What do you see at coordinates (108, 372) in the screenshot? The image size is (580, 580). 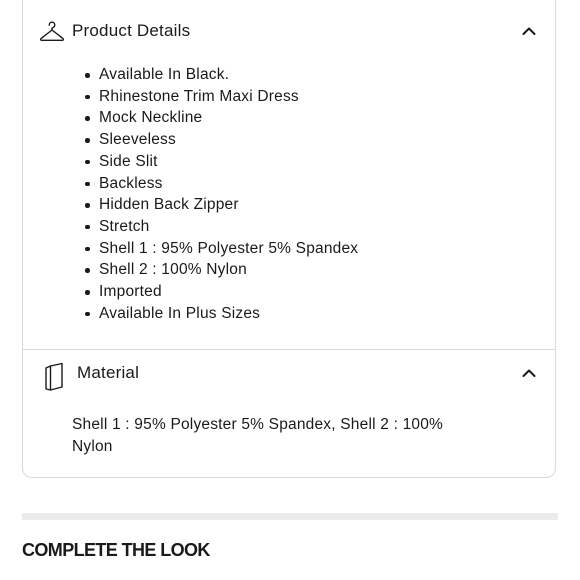 I see `material-title: Material` at bounding box center [108, 372].